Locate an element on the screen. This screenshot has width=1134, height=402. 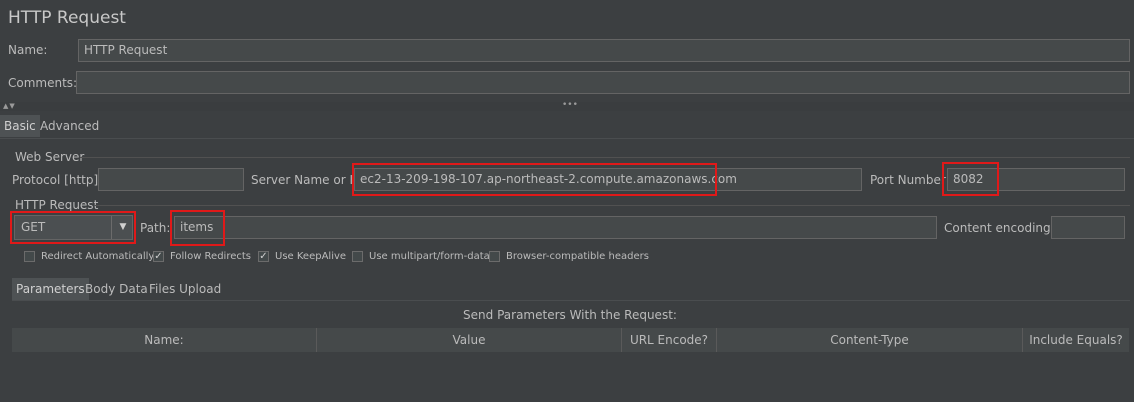
server-highlight is located at coordinates (534, 179).